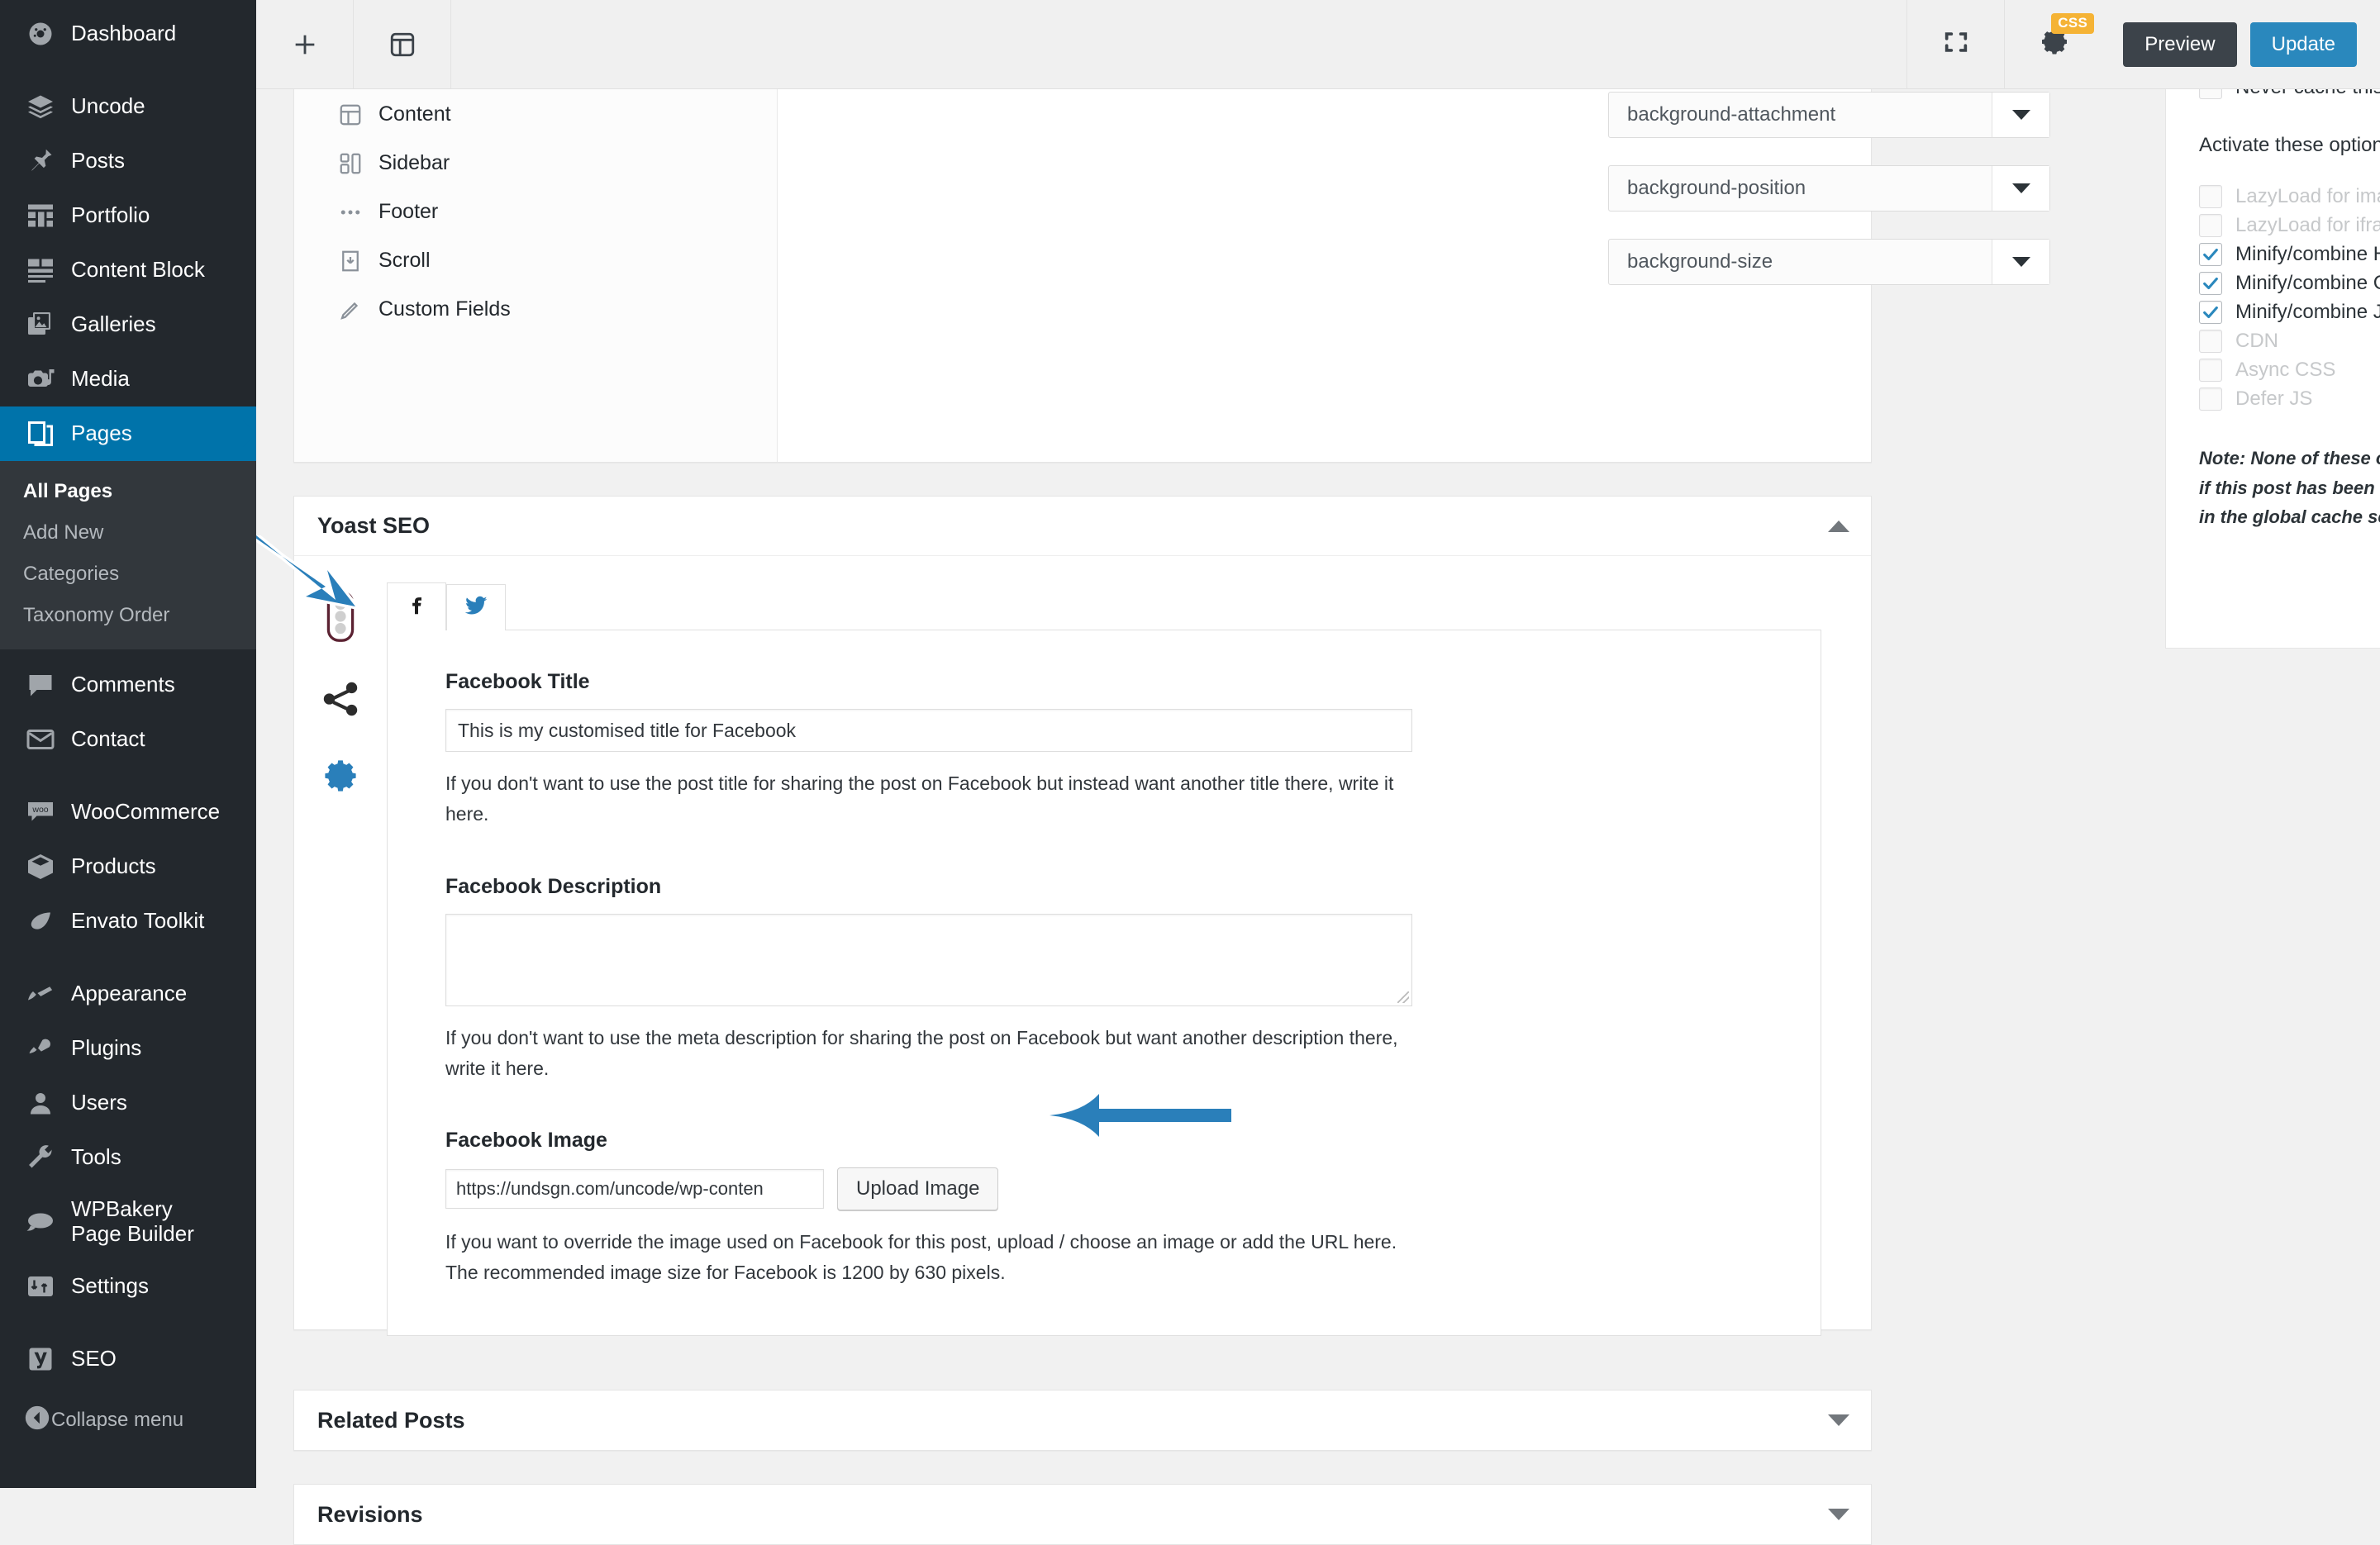  Describe the element at coordinates (2303, 44) in the screenshot. I see `update-button: Update` at that location.